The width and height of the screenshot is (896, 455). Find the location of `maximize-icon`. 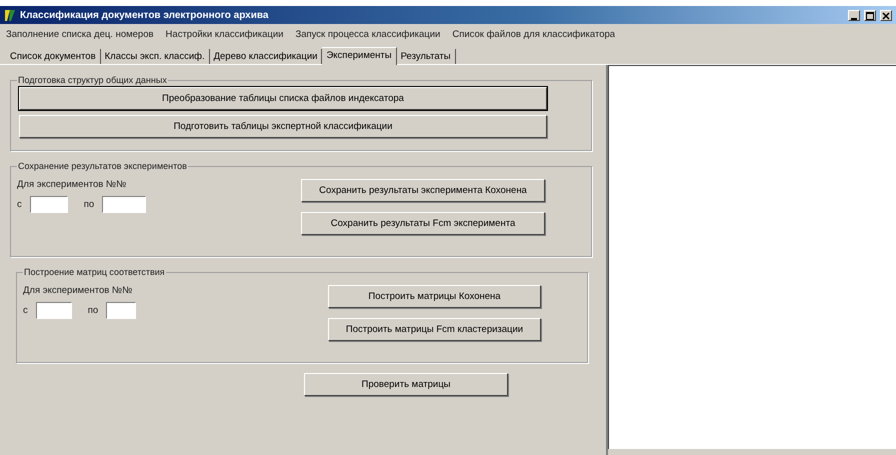

maximize-icon is located at coordinates (870, 16).